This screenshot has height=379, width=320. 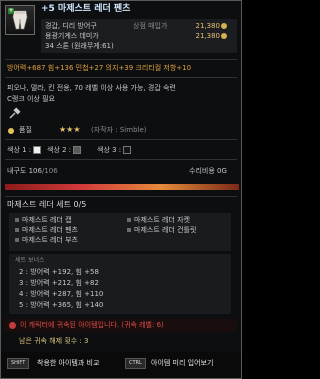 What do you see at coordinates (99, 68) in the screenshot?
I see `item-stats: 방어력+687 힘+136 민첩+27 의지+39 크리티컬 저항+10` at bounding box center [99, 68].